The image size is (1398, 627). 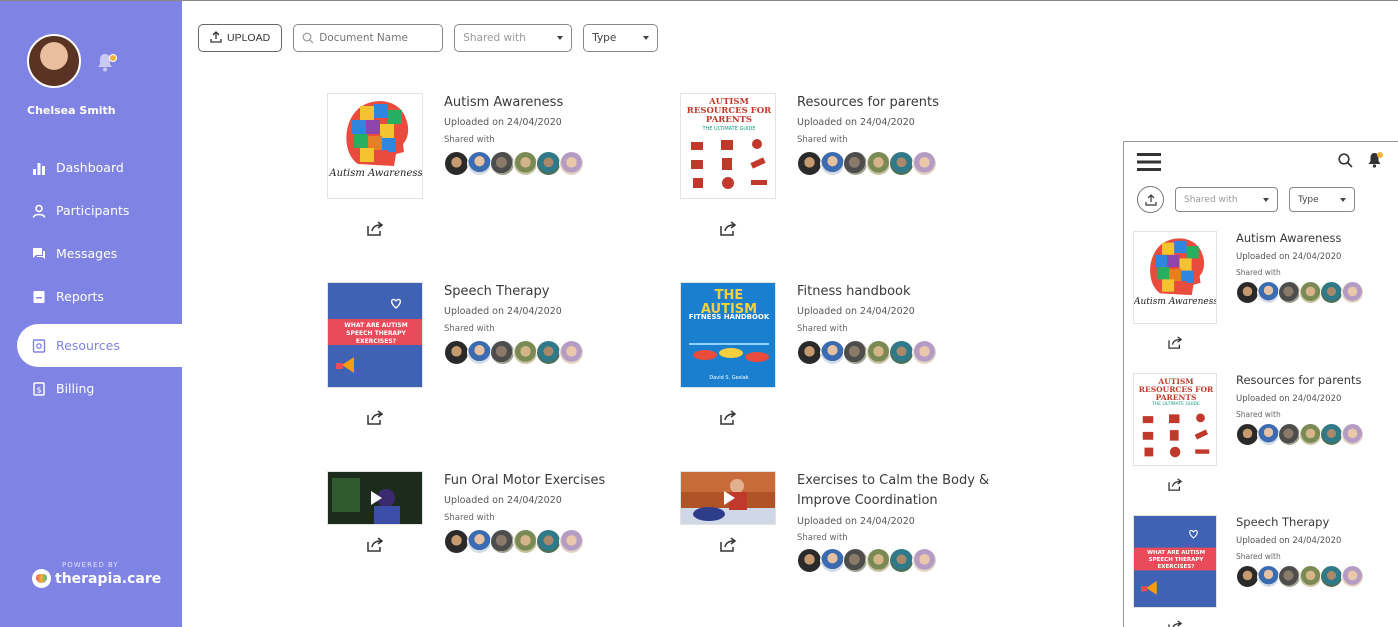 I want to click on resource-title: Autism Awareness, so click(x=1288, y=238).